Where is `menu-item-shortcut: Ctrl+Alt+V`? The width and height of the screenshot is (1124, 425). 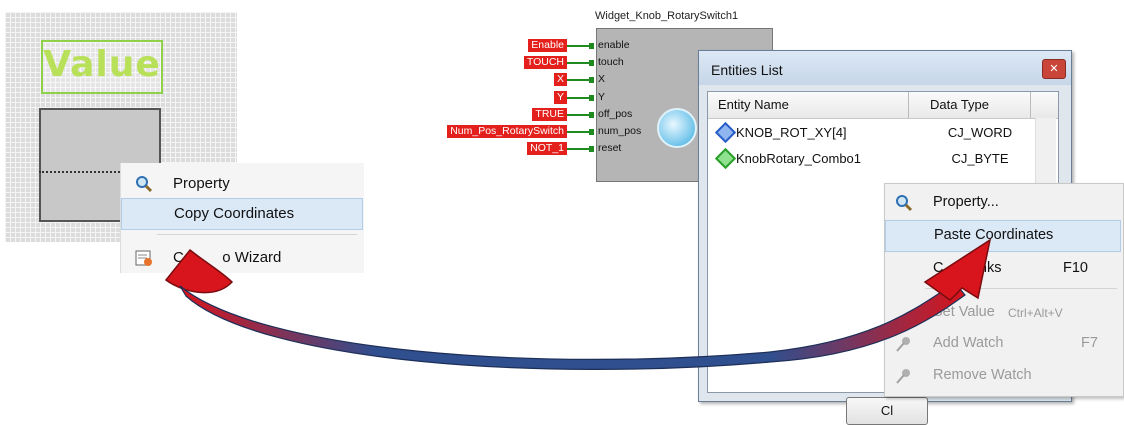 menu-item-shortcut: Ctrl+Alt+V is located at coordinates (1035, 313).